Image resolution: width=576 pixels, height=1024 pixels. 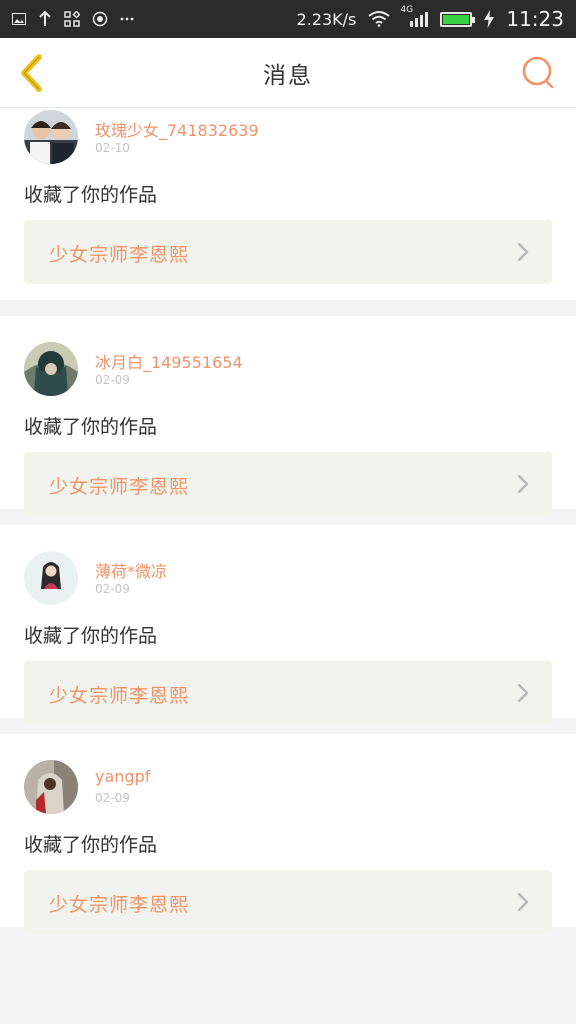 I want to click on timestamp: 02-10, so click(x=112, y=148).